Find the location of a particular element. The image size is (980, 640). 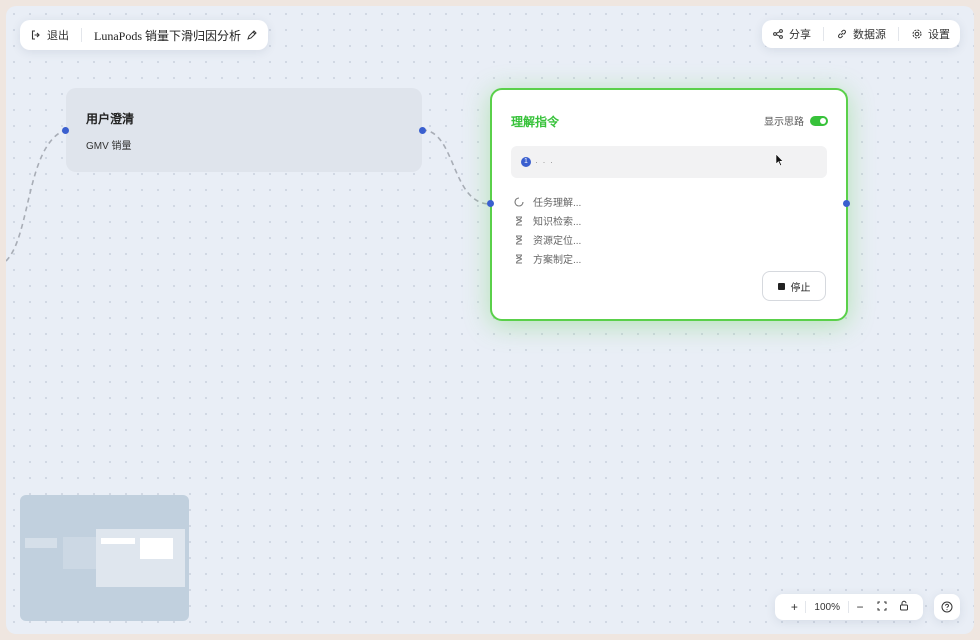

mouse-cursor-icon is located at coordinates (779, 160).